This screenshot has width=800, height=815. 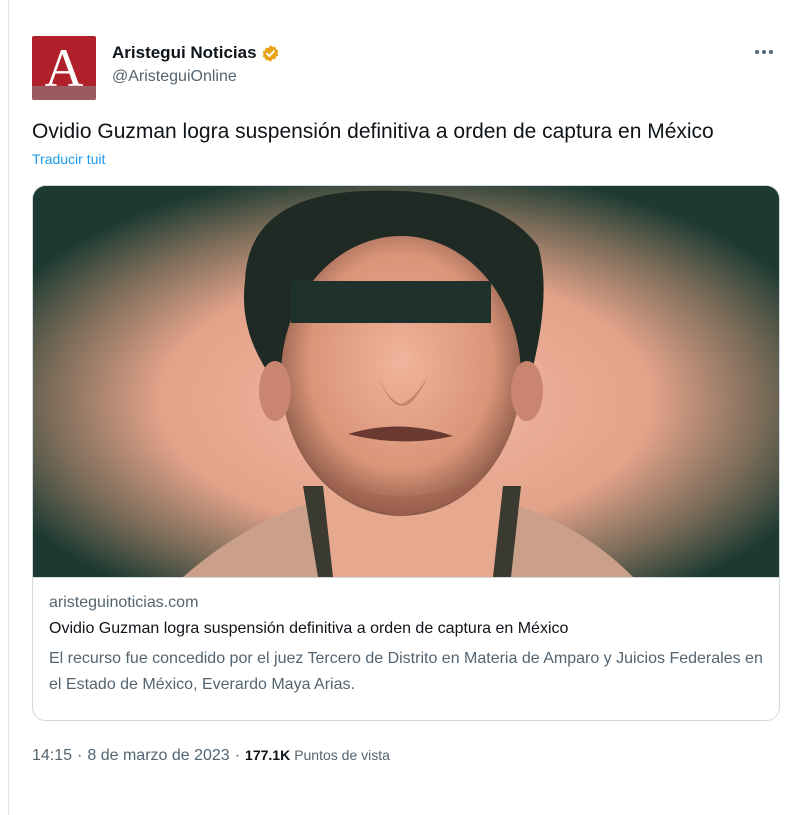 What do you see at coordinates (342, 755) in the screenshot?
I see `views-label: Puntos de vista` at bounding box center [342, 755].